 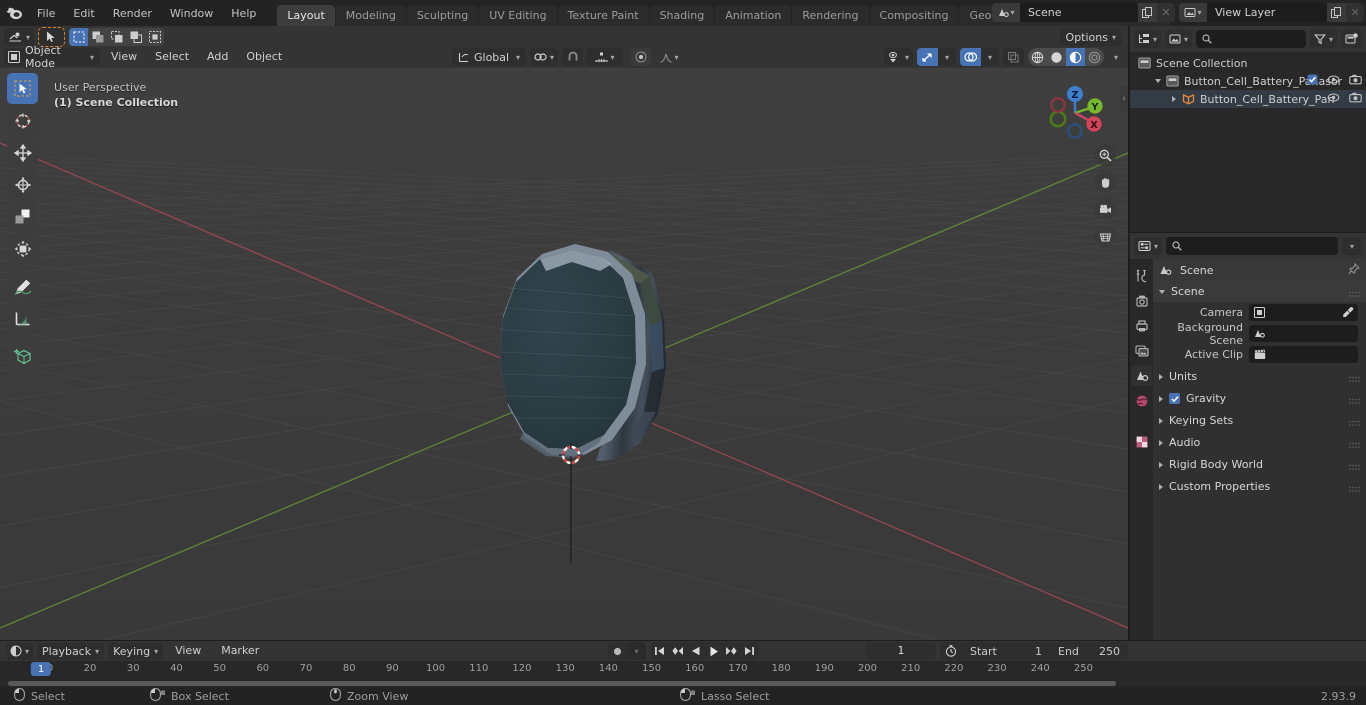 I want to click on topbar-menu-window: Window, so click(x=191, y=13).